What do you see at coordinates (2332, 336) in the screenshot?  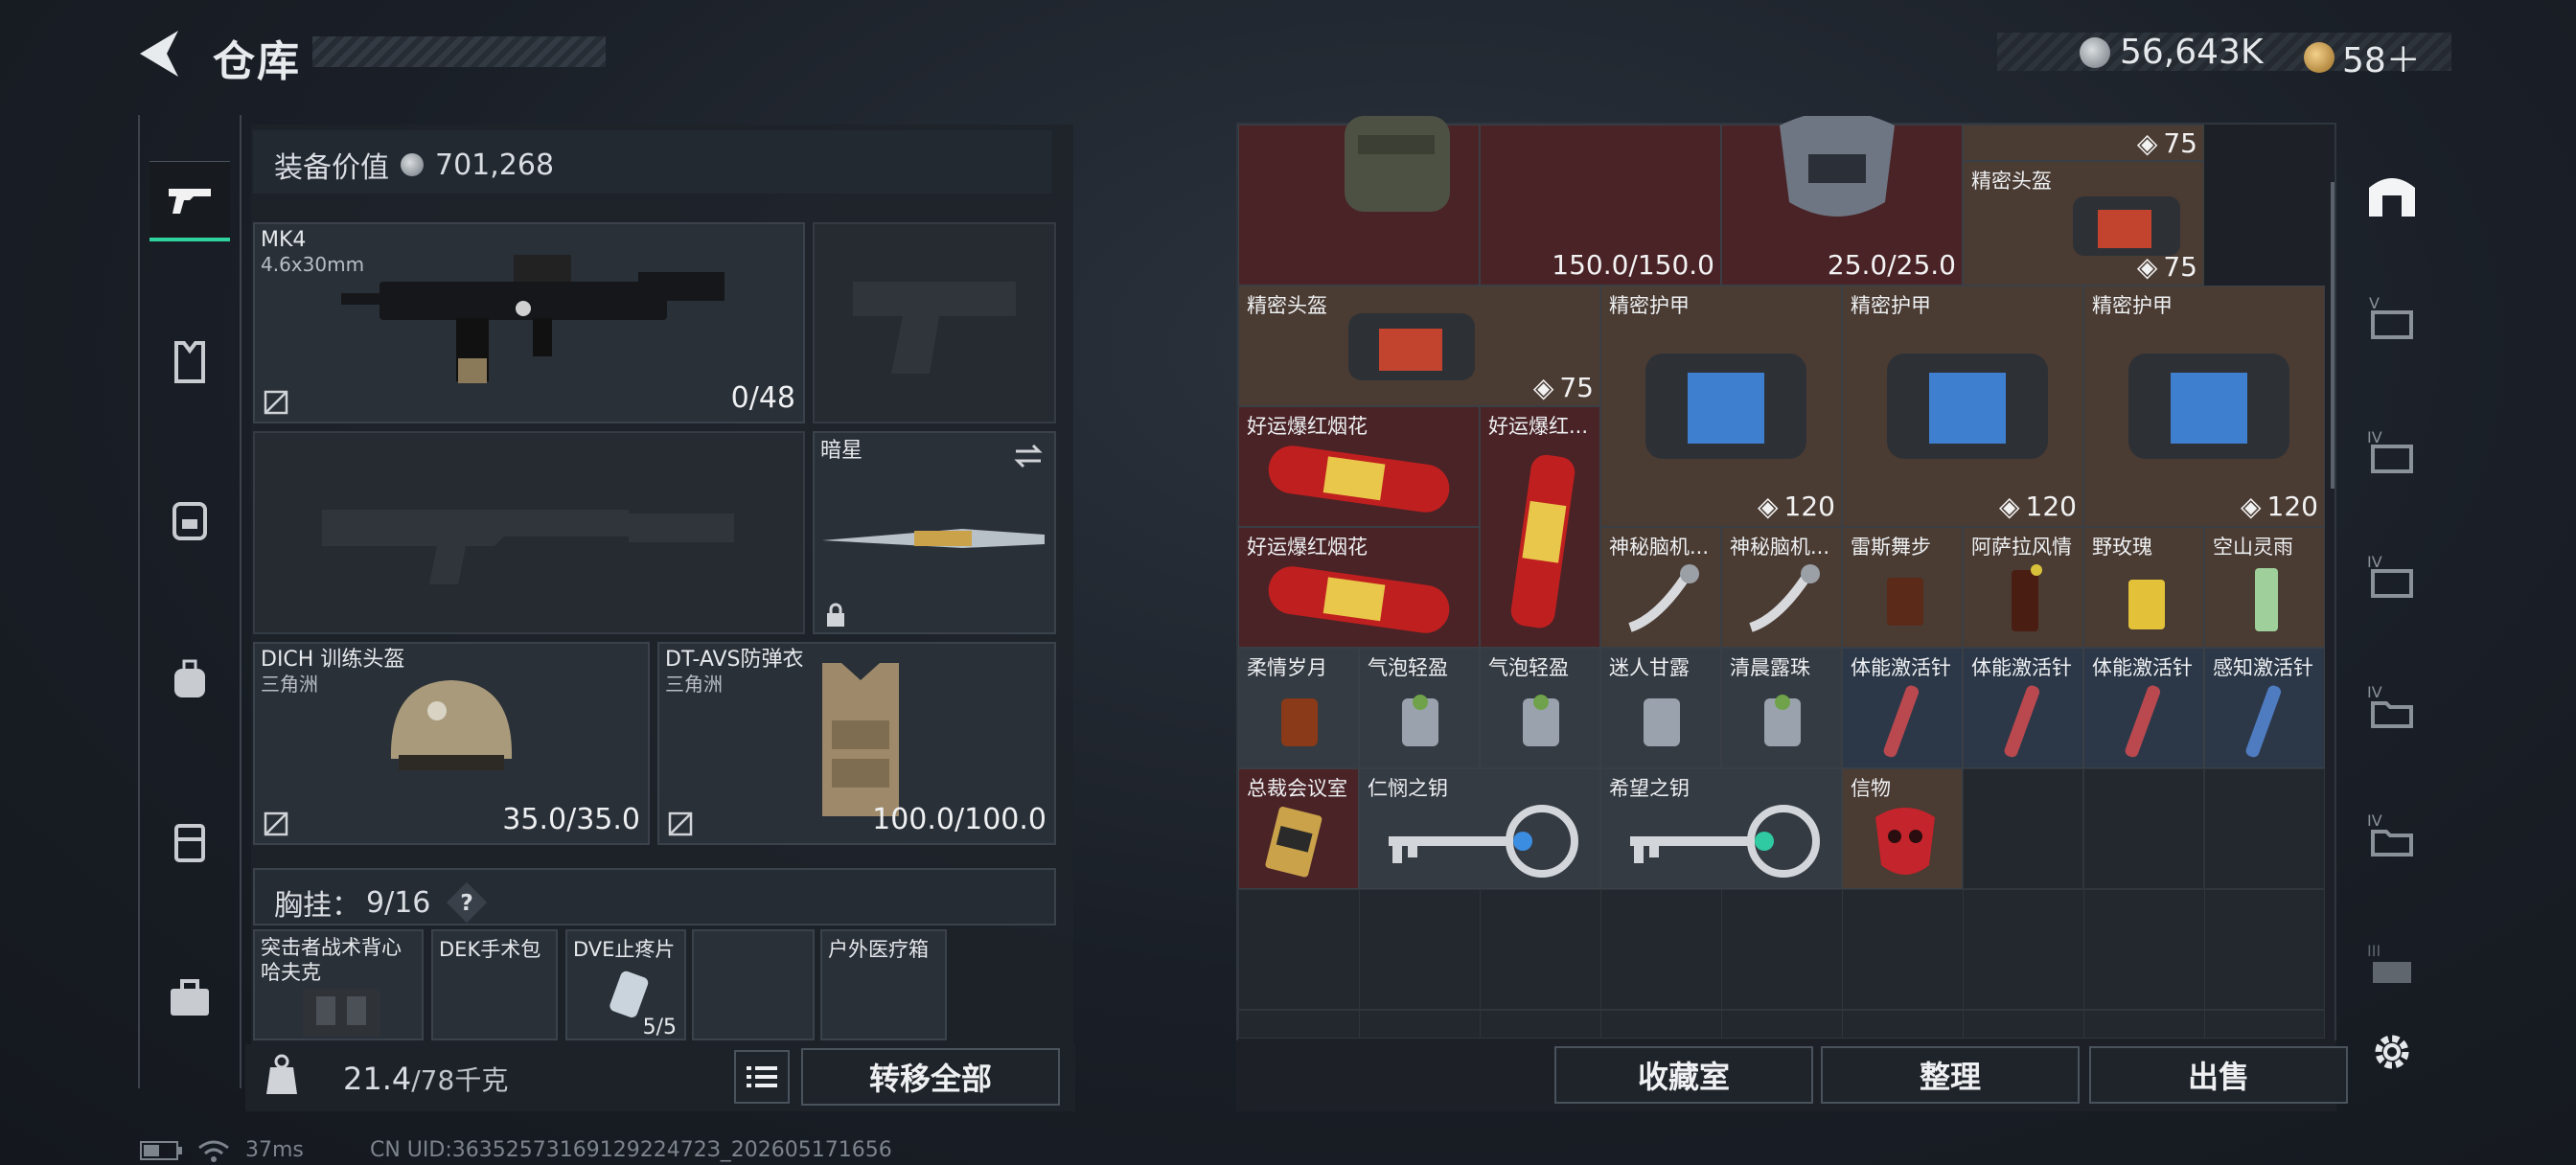 I see `grid-scrollbar` at bounding box center [2332, 336].